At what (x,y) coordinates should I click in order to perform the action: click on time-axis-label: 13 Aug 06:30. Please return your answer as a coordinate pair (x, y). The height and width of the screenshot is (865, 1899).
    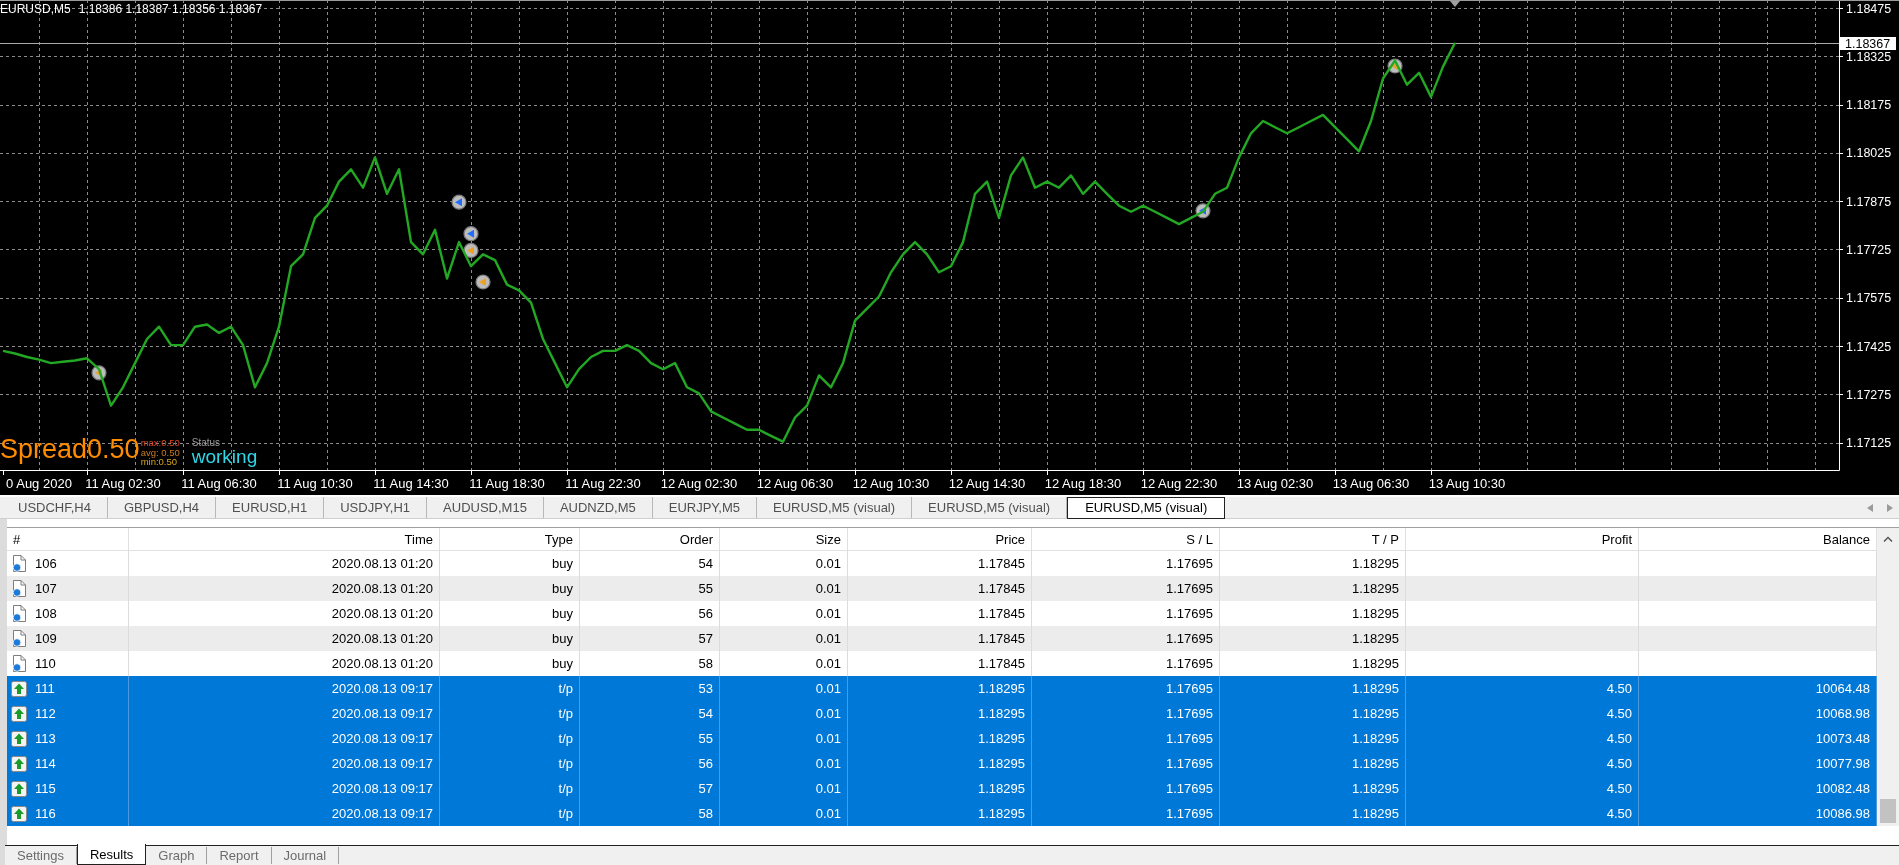
    Looking at the image, I should click on (1371, 483).